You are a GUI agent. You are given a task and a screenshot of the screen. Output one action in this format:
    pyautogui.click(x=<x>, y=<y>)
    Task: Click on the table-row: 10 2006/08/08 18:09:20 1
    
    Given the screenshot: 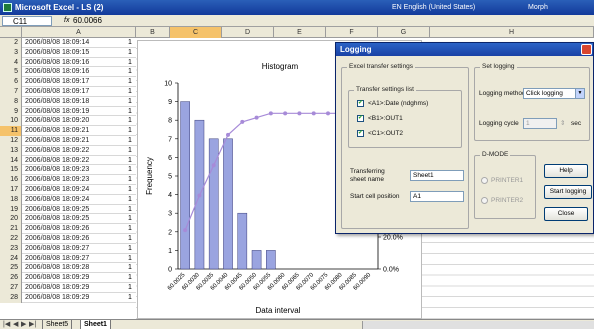 What is the action you would take?
    pyautogui.click(x=68, y=121)
    